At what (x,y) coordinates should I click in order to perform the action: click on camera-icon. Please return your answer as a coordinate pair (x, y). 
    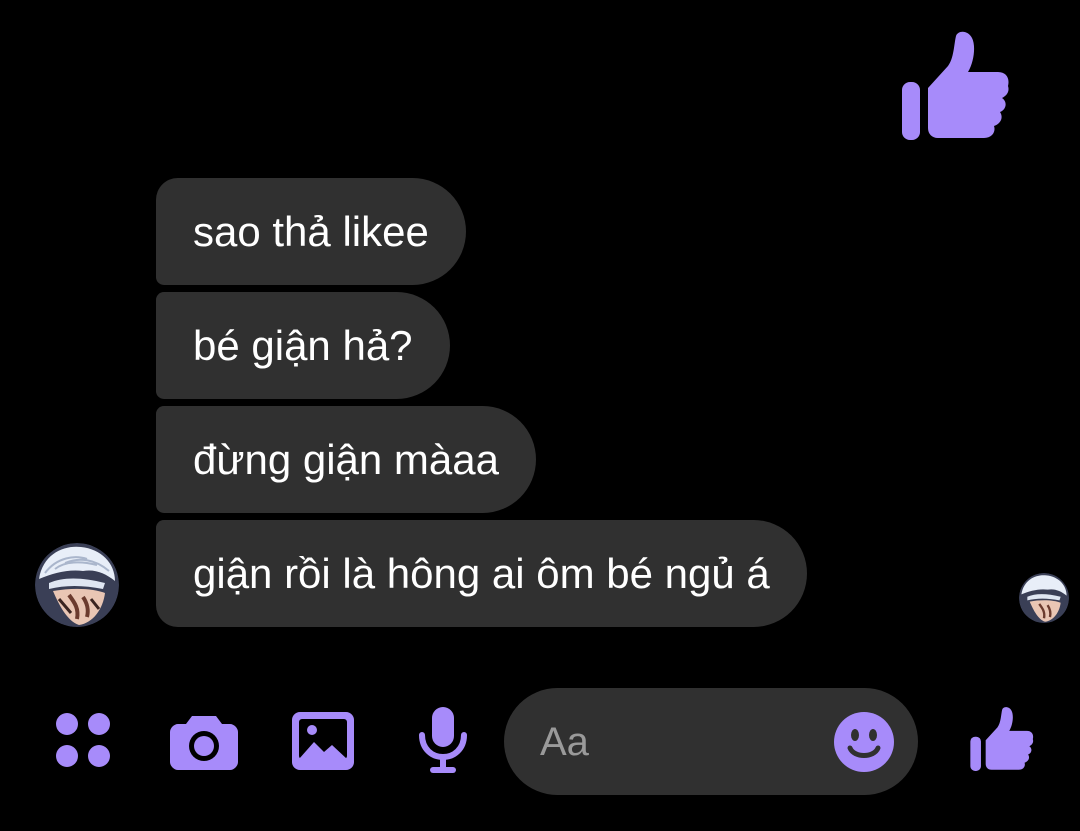
    Looking at the image, I should click on (204, 741).